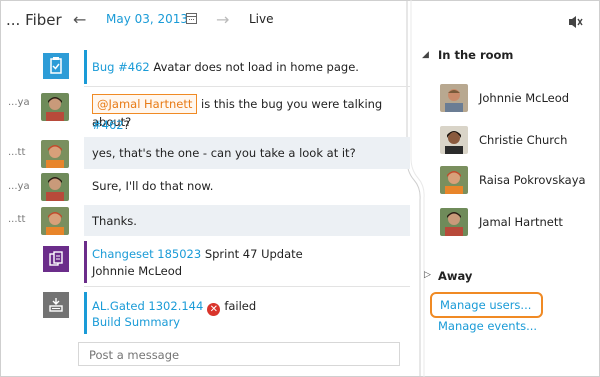 The height and width of the screenshot is (377, 600). What do you see at coordinates (214, 309) in the screenshot?
I see `error-icon: ✕` at bounding box center [214, 309].